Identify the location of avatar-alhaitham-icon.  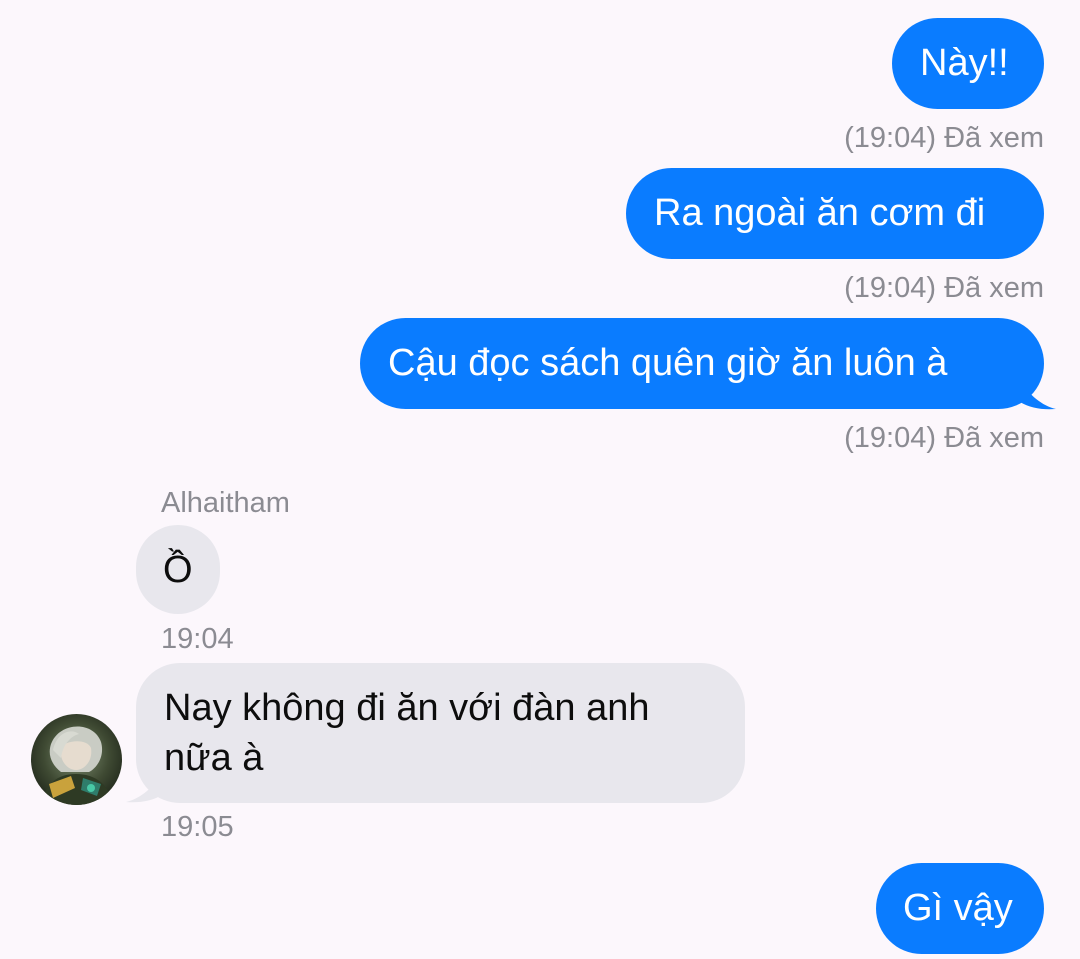
(76, 759).